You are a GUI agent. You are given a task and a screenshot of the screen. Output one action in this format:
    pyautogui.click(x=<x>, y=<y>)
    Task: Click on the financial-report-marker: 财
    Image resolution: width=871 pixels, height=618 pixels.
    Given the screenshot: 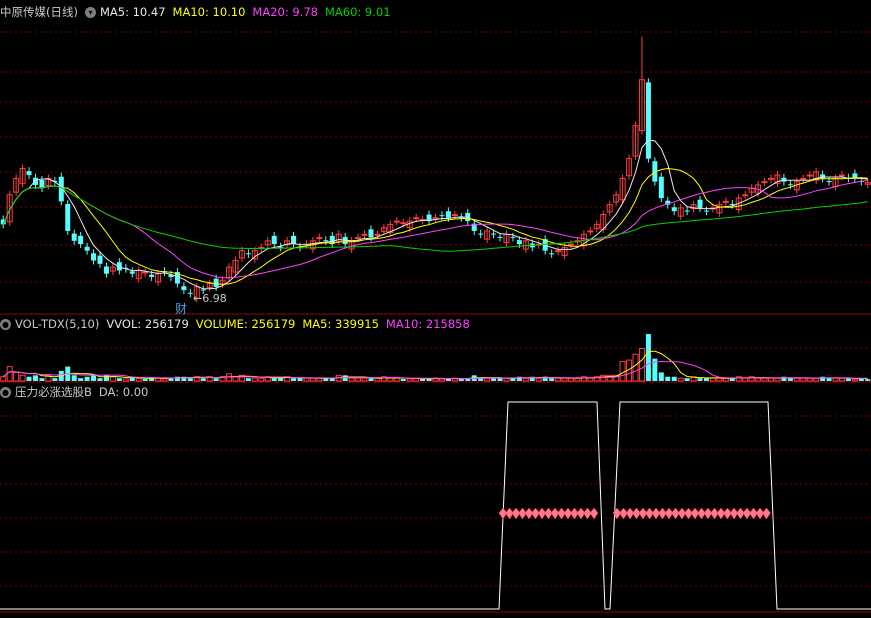 What is the action you would take?
    pyautogui.click(x=181, y=308)
    